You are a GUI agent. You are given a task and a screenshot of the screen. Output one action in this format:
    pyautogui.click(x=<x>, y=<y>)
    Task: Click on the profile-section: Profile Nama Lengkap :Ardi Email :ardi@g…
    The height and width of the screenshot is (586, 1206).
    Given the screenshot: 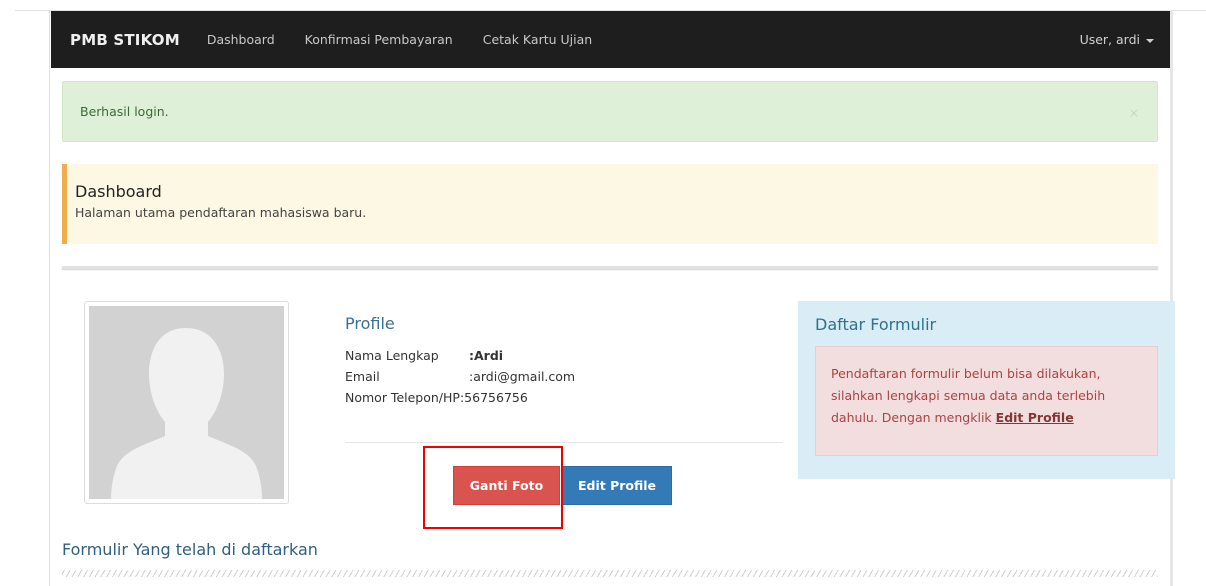 What is the action you would take?
    pyautogui.click(x=564, y=361)
    